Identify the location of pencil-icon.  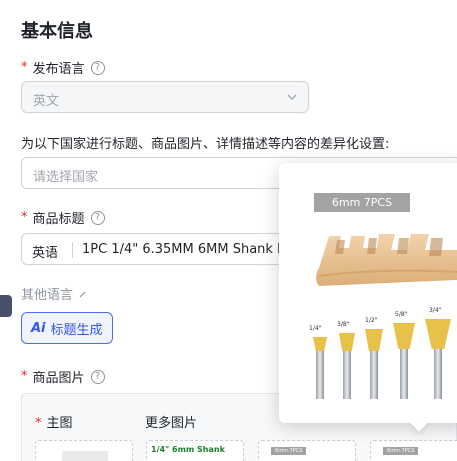
(83, 294).